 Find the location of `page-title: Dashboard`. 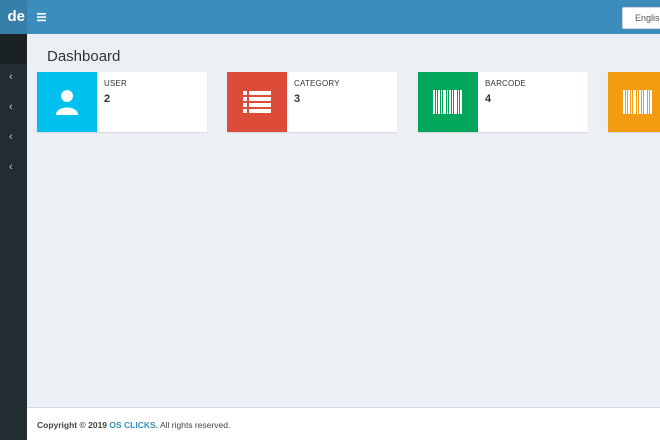

page-title: Dashboard is located at coordinates (84, 56).